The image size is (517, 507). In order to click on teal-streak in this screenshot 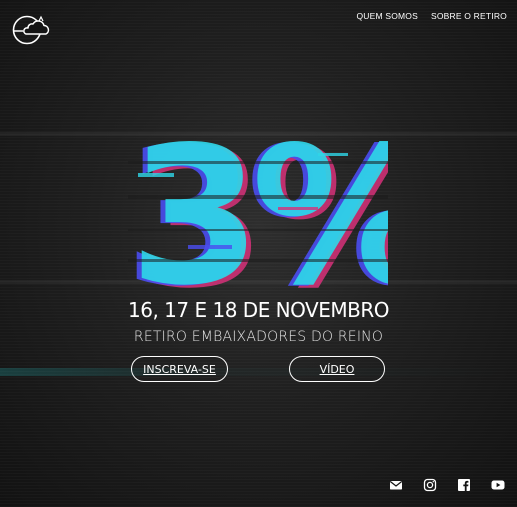, I will do `click(258, 372)`.